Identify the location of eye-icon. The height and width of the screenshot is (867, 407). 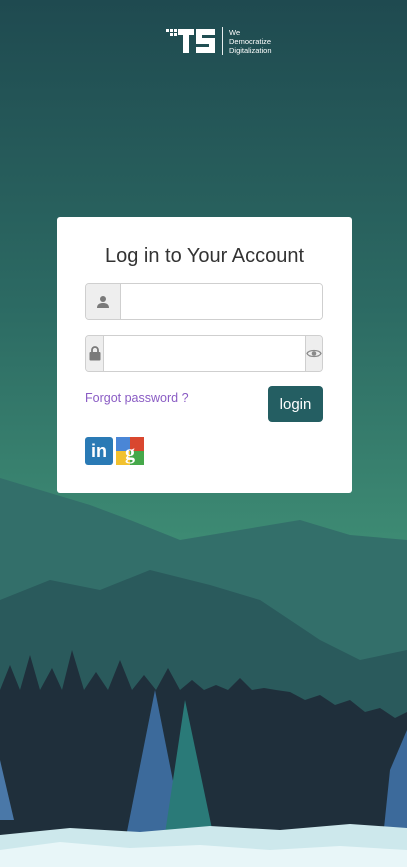
(313, 353).